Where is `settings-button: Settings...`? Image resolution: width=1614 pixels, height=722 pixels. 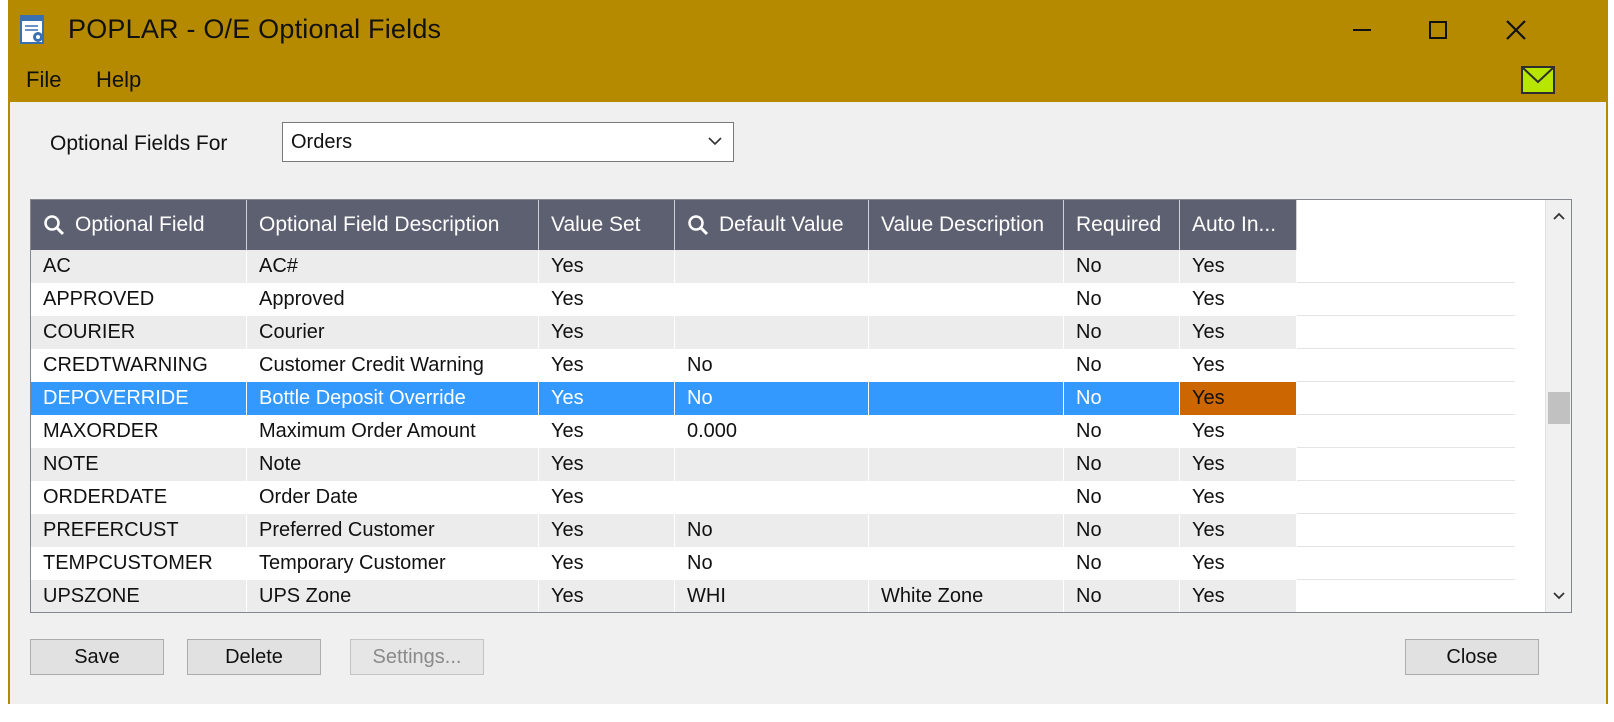 settings-button: Settings... is located at coordinates (417, 657).